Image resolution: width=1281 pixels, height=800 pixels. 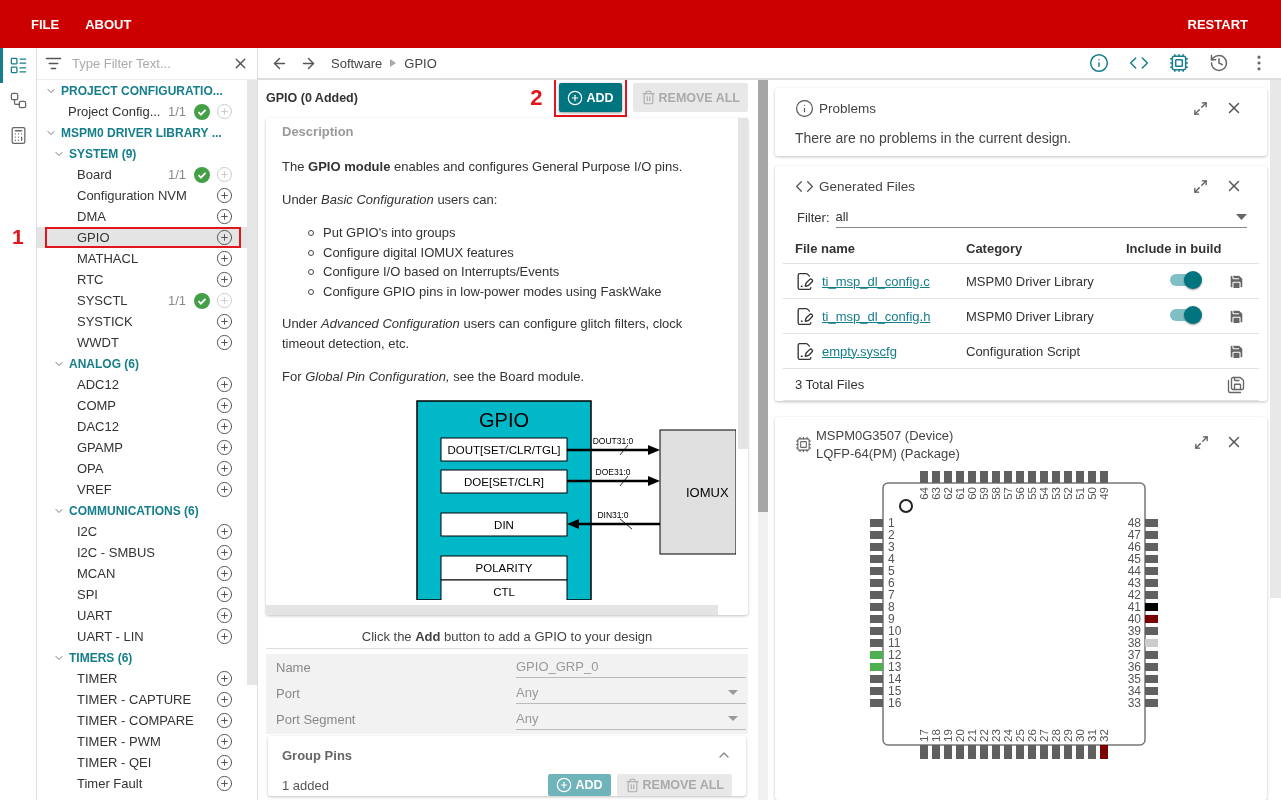 I want to click on tree-item: RTC, so click(x=142, y=279).